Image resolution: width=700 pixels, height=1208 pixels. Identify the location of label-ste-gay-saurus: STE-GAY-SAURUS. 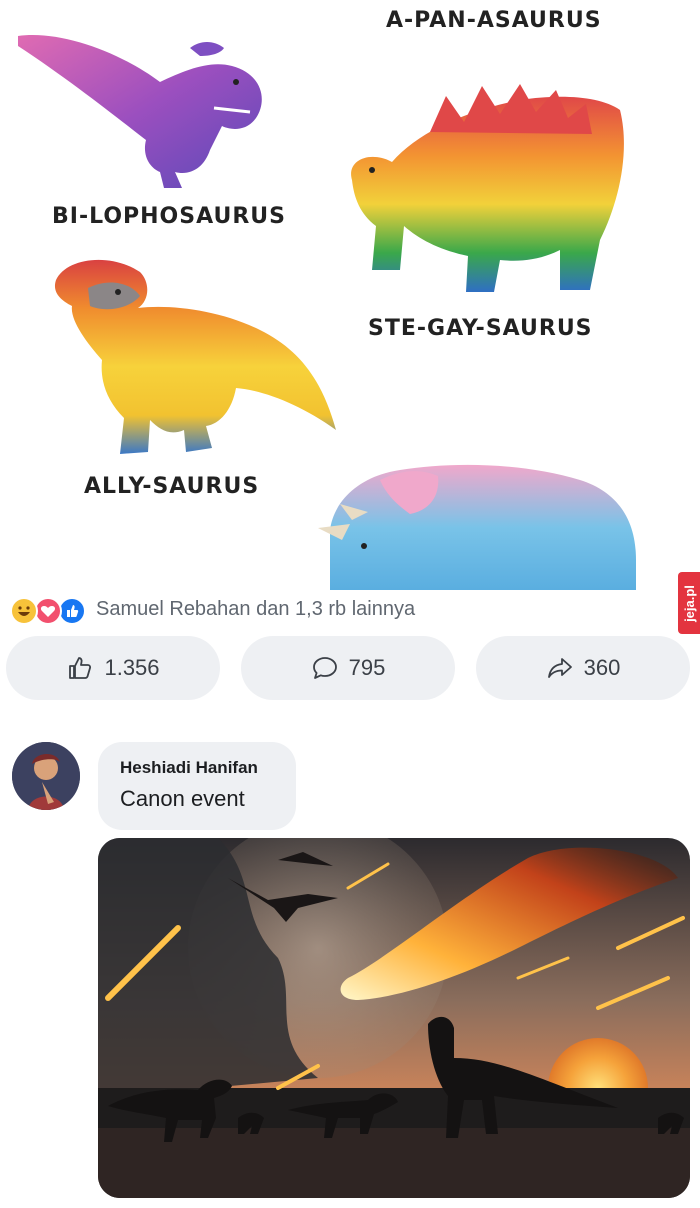
(480, 328).